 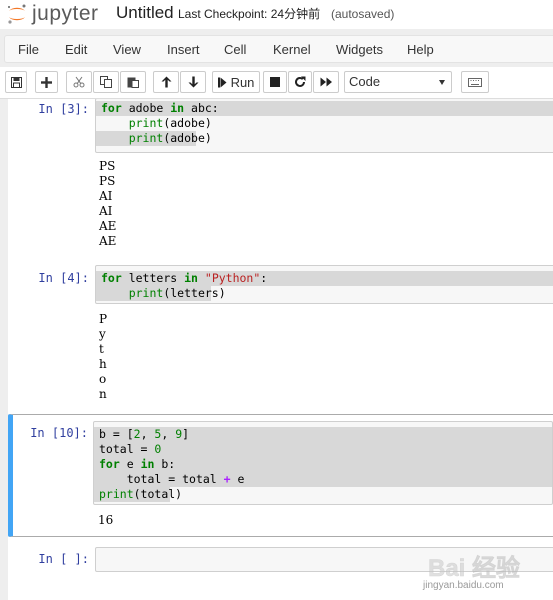 I want to click on move-up-button, so click(x=166, y=82).